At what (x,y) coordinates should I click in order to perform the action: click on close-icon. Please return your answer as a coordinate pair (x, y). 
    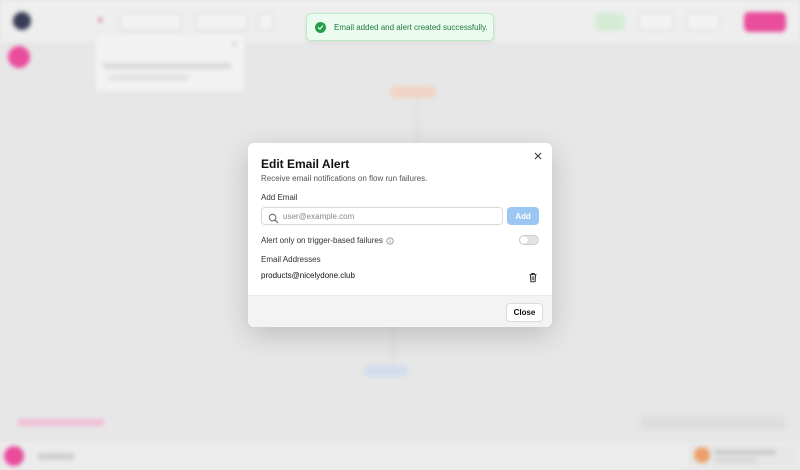
    Looking at the image, I should click on (538, 156).